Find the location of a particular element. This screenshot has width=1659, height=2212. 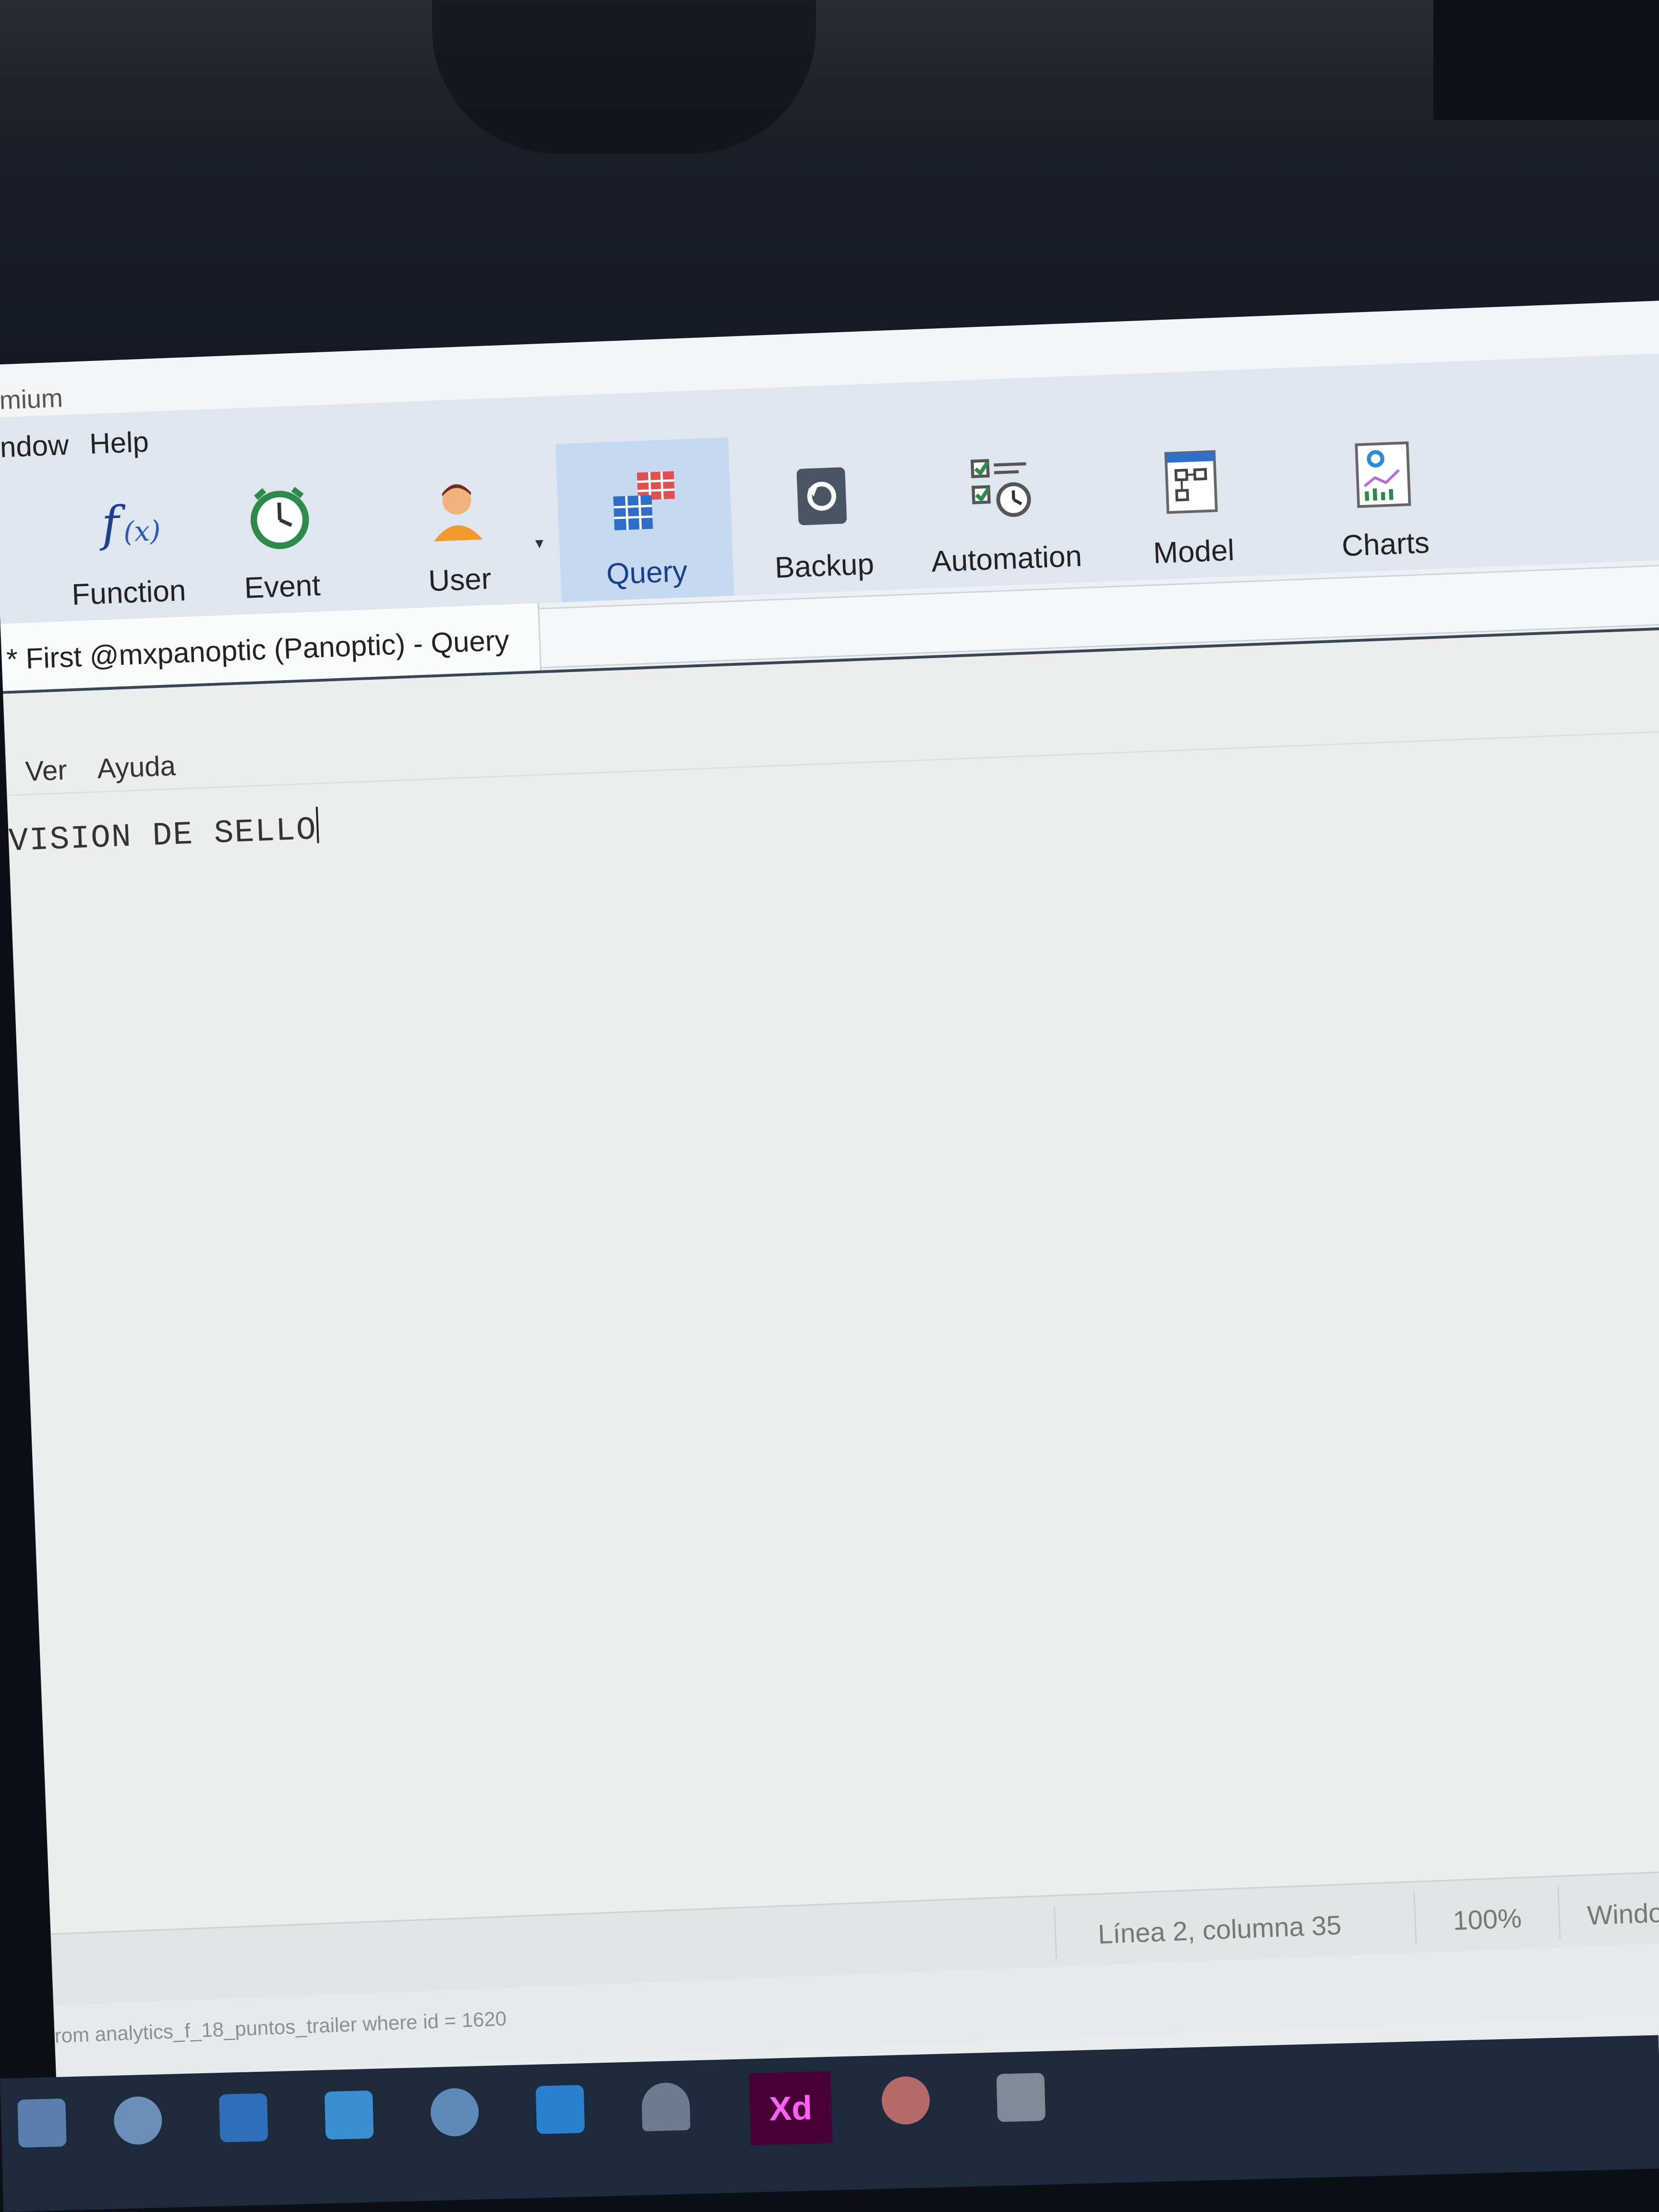

function-fx-icon: f (x) is located at coordinates (126, 523).